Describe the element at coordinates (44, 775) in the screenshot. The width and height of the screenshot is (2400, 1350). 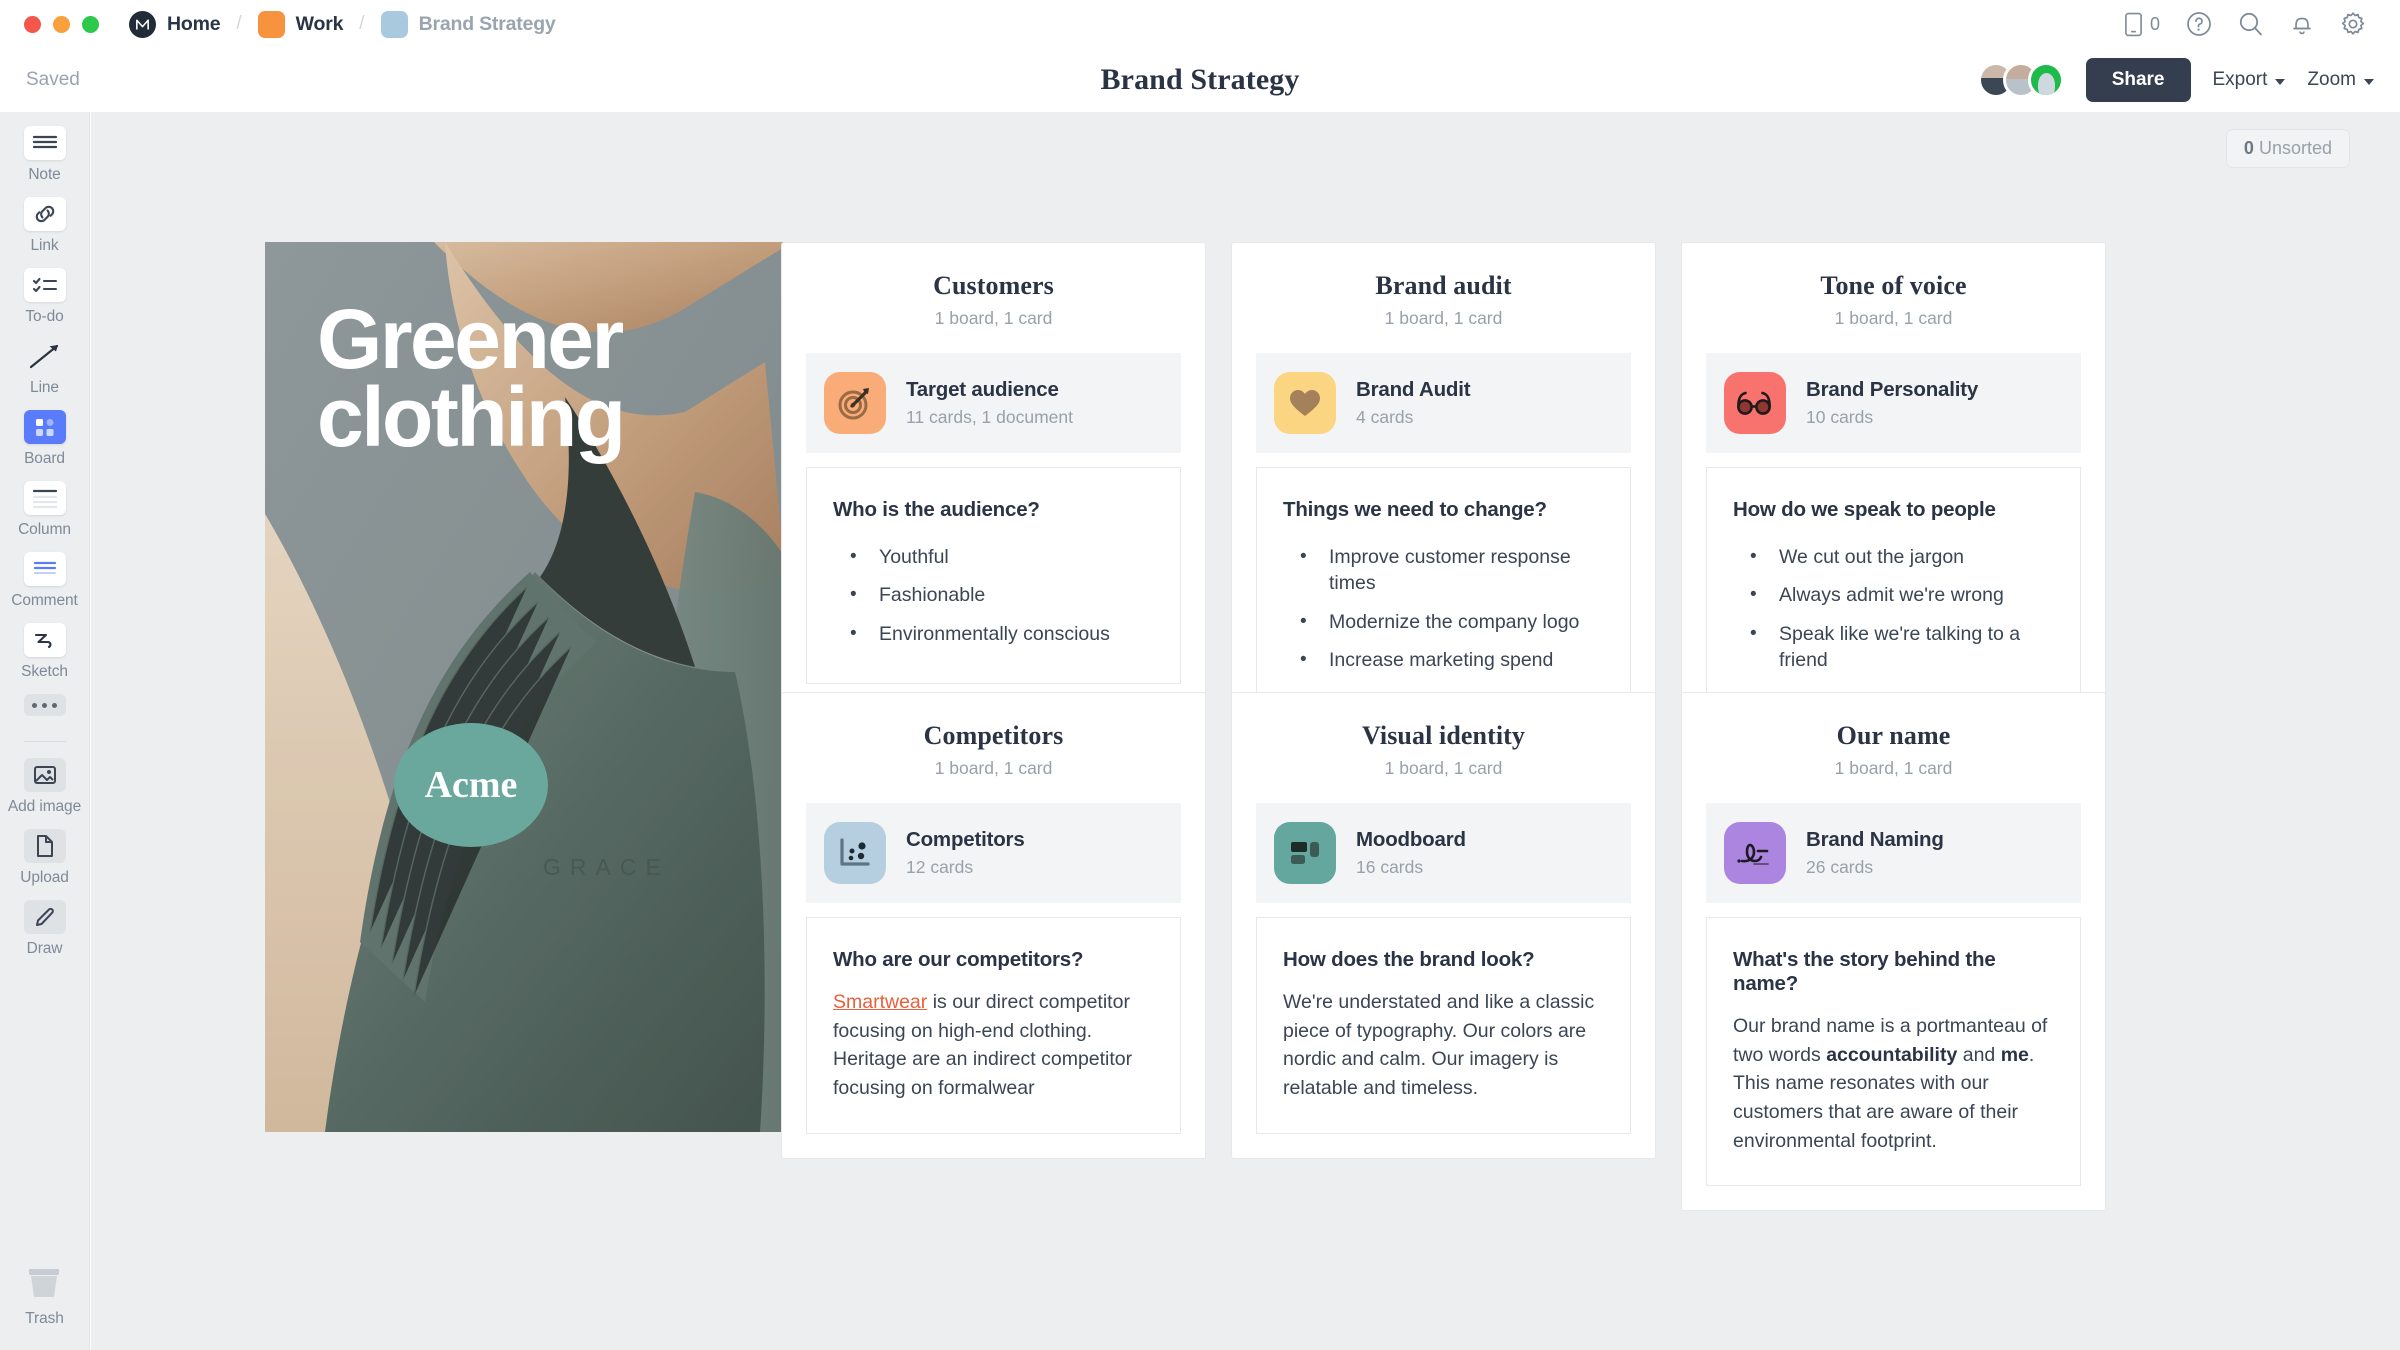
I see `add-image-icon` at that location.